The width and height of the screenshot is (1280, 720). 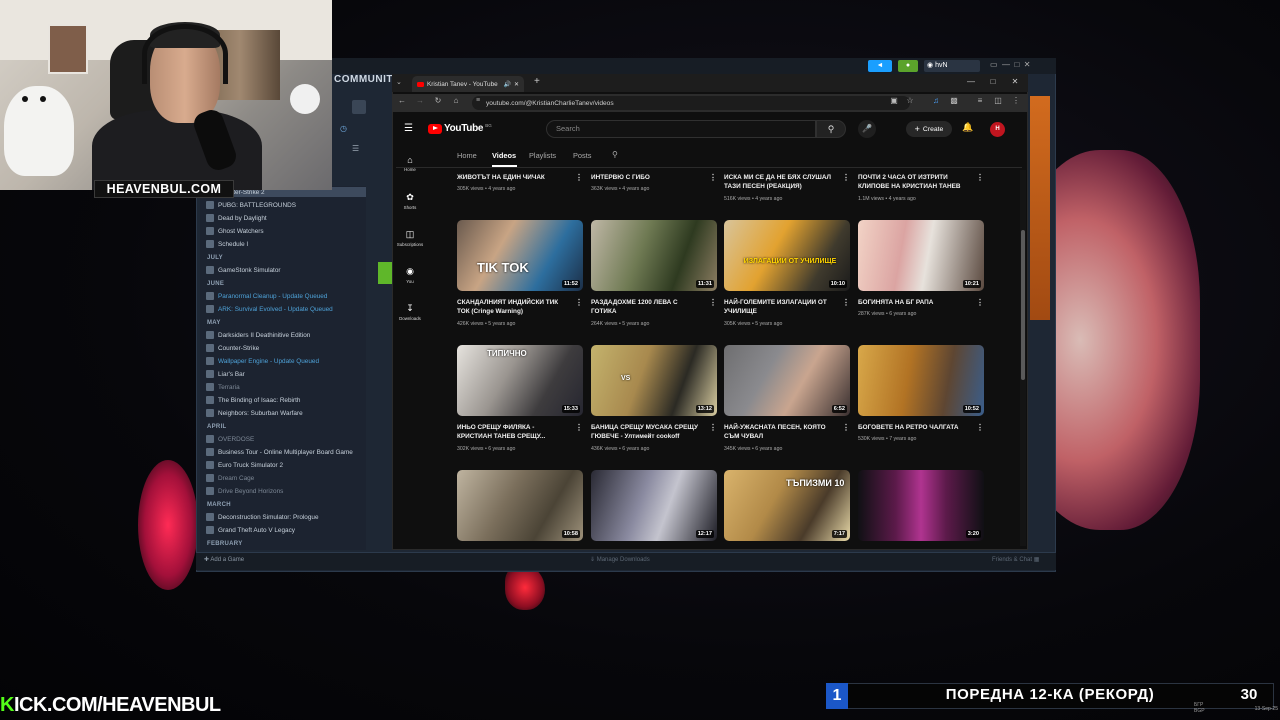 What do you see at coordinates (250, 530) in the screenshot?
I see `library-item: Grand Theft Auto V Legacy` at bounding box center [250, 530].